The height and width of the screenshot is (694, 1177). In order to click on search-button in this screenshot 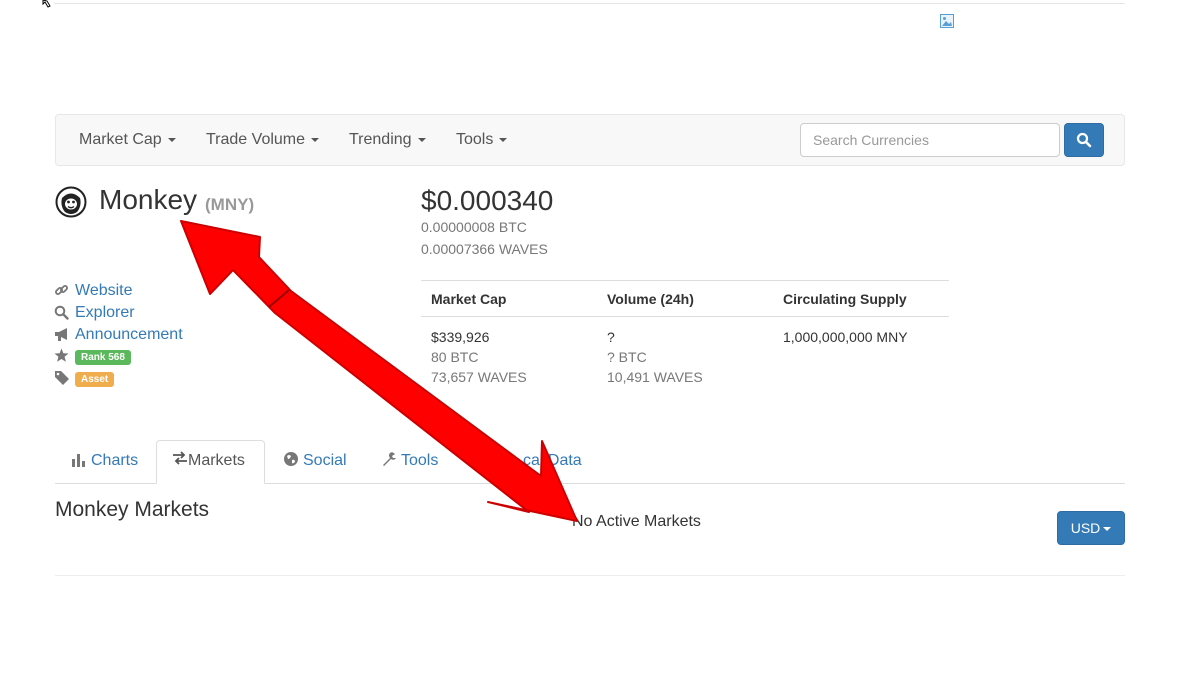, I will do `click(1084, 140)`.